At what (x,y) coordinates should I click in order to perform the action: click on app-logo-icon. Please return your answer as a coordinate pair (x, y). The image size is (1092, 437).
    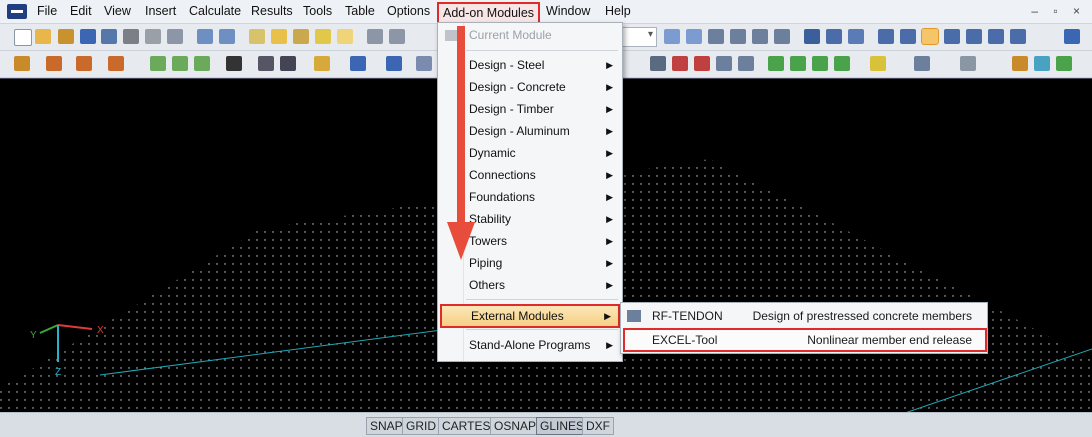
    Looking at the image, I should click on (17, 11).